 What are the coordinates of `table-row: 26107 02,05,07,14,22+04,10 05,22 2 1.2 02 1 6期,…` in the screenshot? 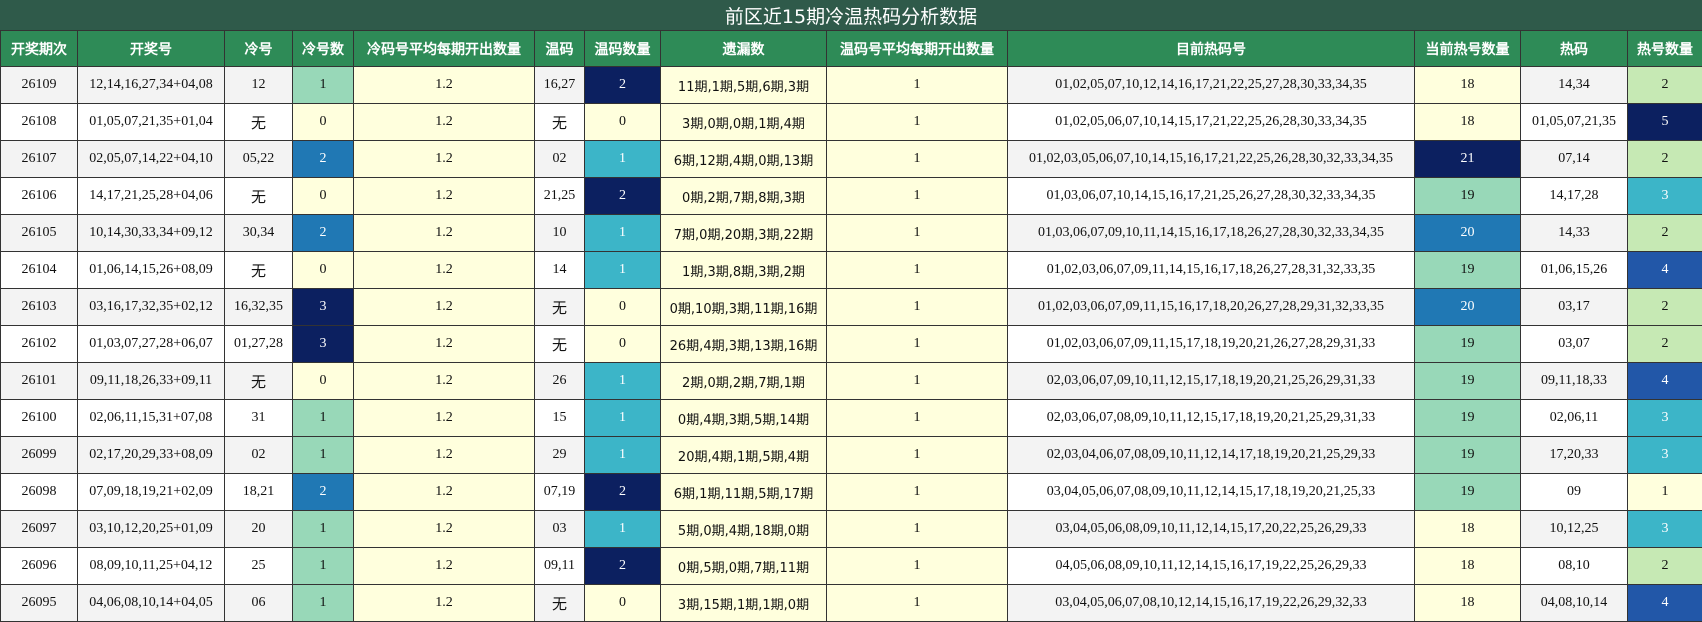 It's located at (851, 159).